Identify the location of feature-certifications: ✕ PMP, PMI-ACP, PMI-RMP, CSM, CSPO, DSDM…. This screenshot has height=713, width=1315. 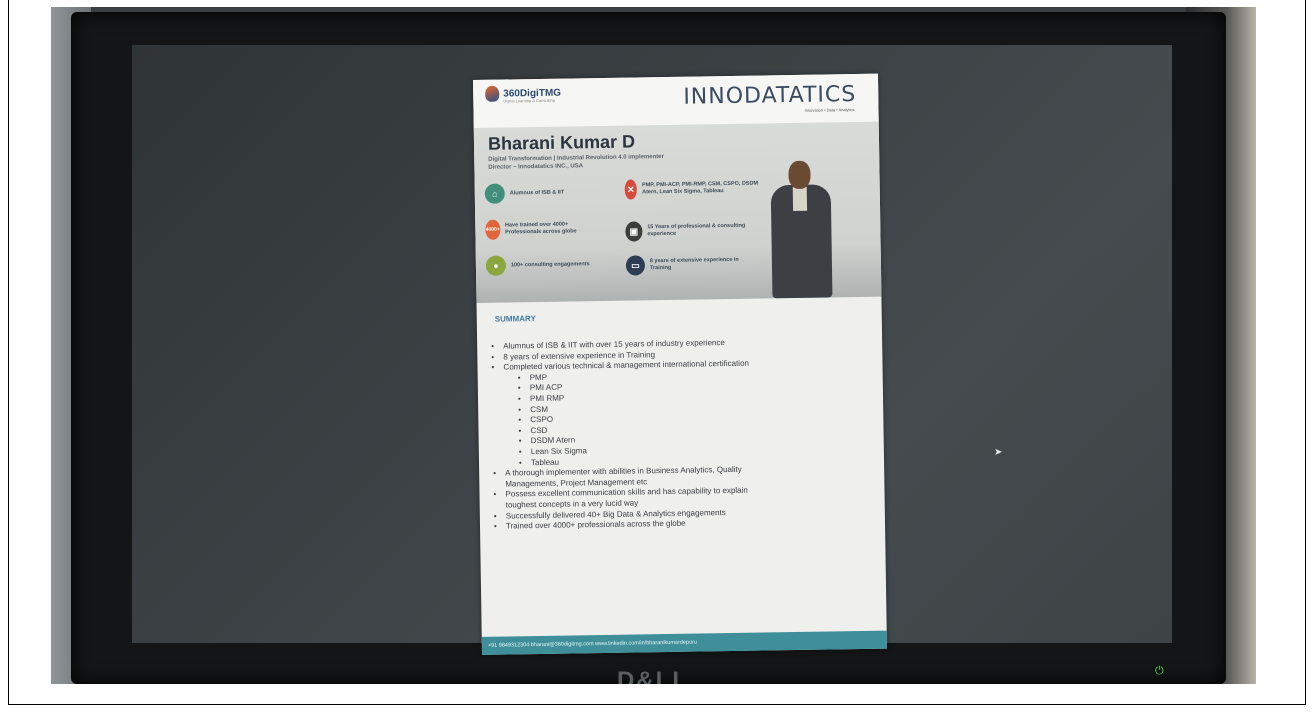
(694, 188).